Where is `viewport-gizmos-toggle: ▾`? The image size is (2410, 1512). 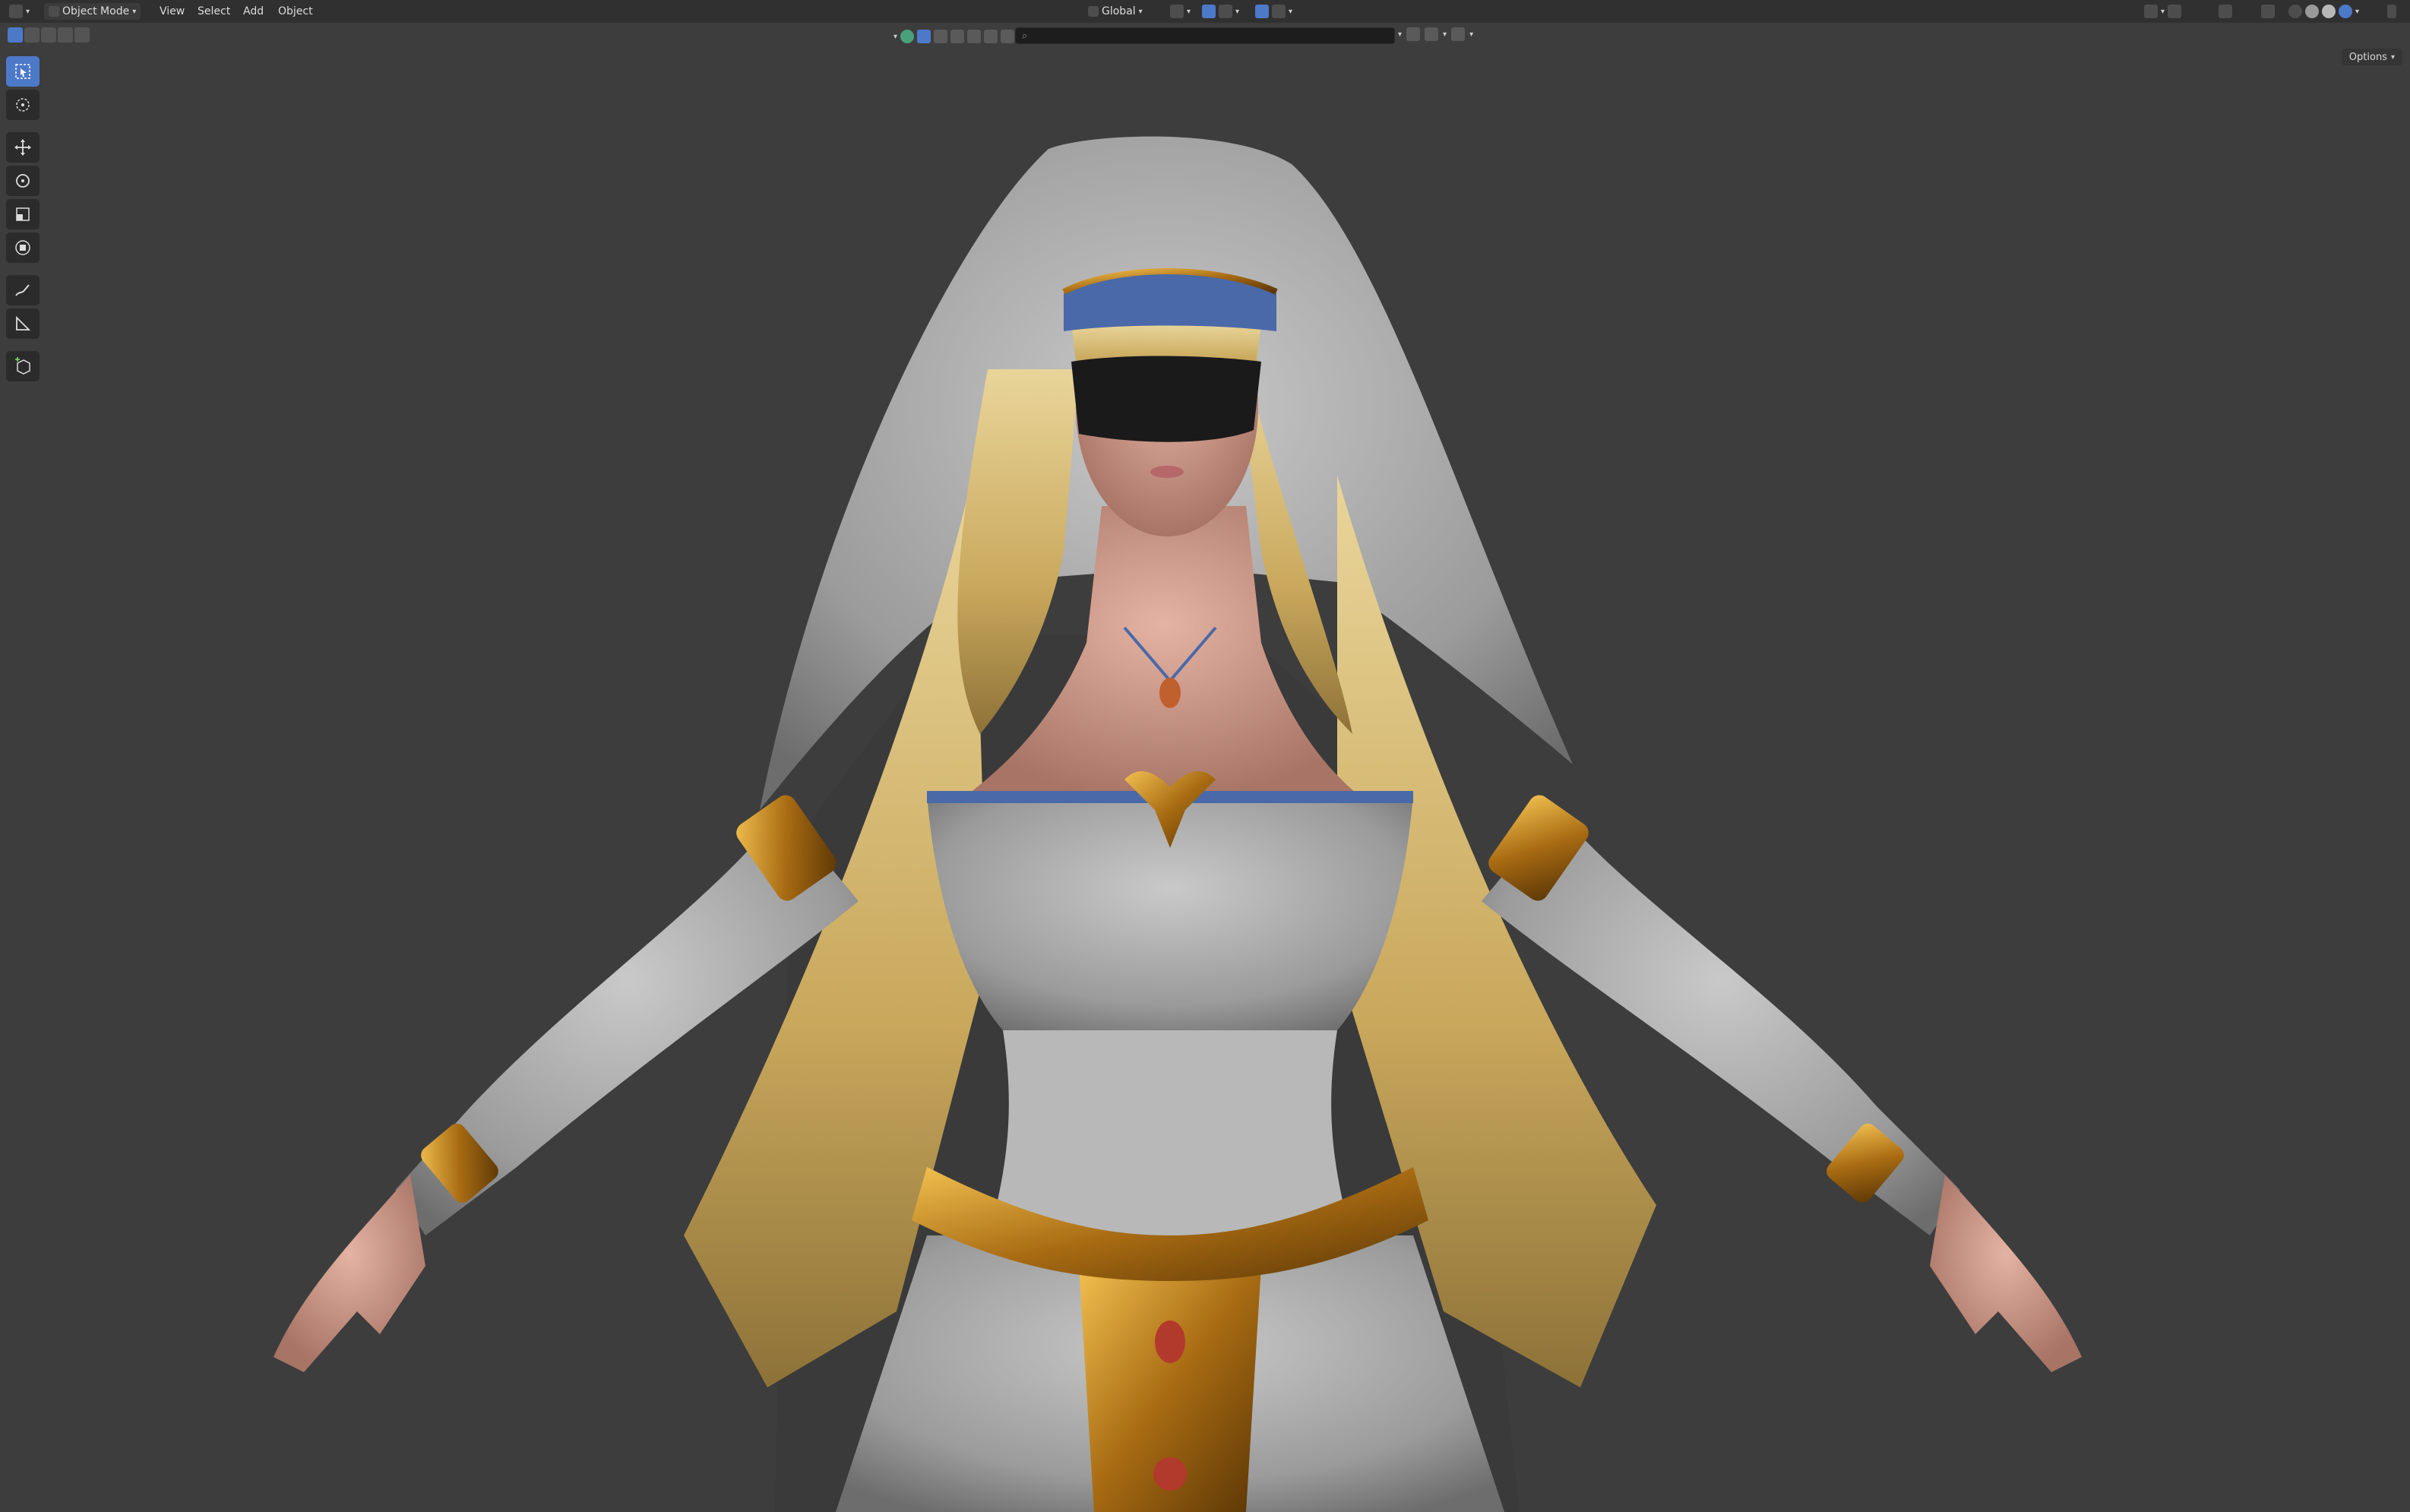 viewport-gizmos-toggle: ▾ is located at coordinates (2163, 11).